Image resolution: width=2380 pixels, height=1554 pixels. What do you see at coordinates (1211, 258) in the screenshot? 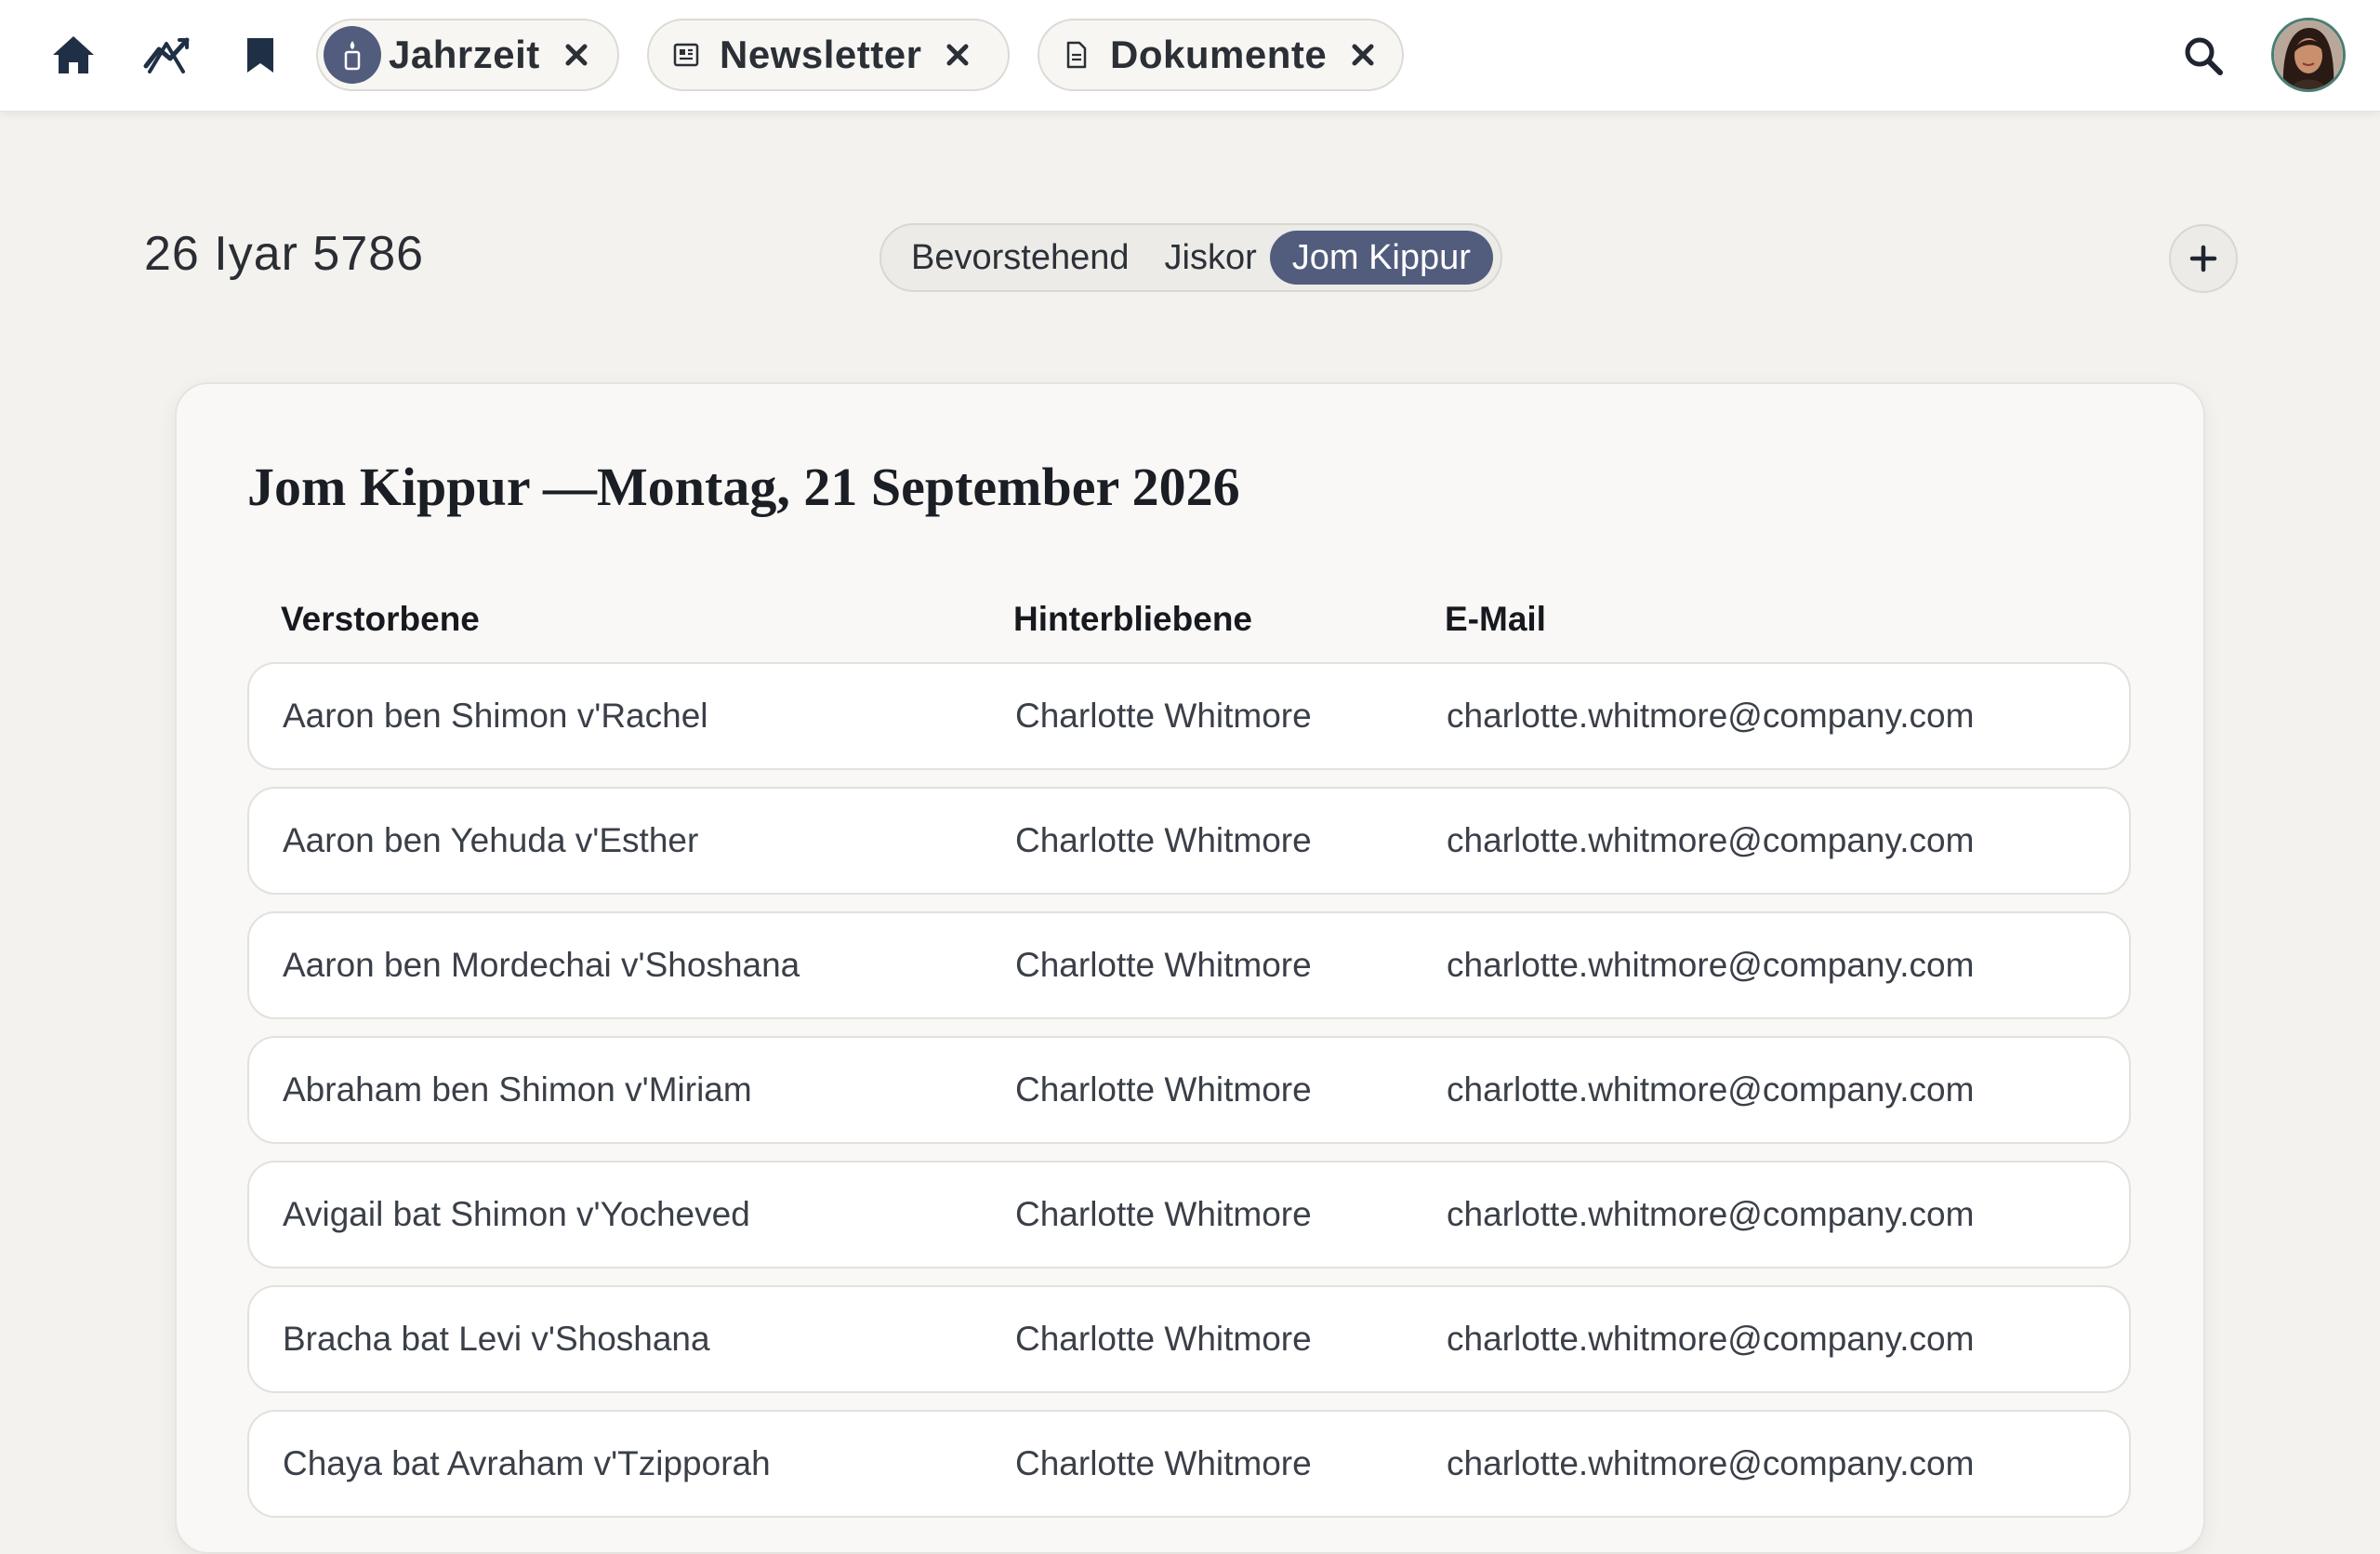
I see `segment-jiskor: Jiskor` at bounding box center [1211, 258].